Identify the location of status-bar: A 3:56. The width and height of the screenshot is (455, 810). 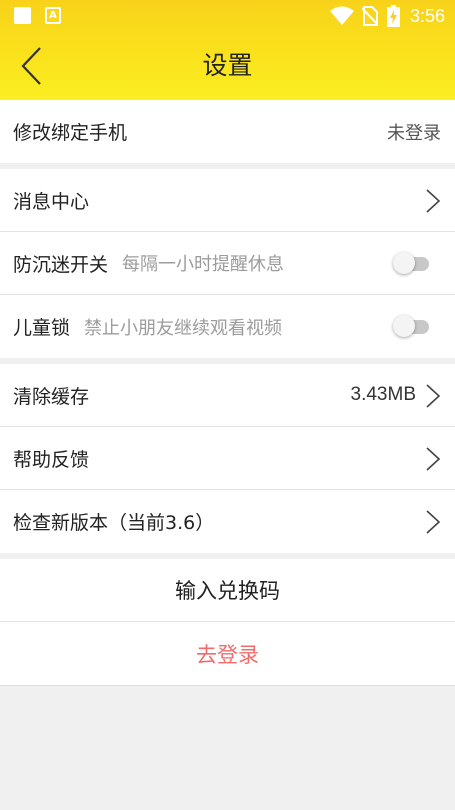
(227, 16).